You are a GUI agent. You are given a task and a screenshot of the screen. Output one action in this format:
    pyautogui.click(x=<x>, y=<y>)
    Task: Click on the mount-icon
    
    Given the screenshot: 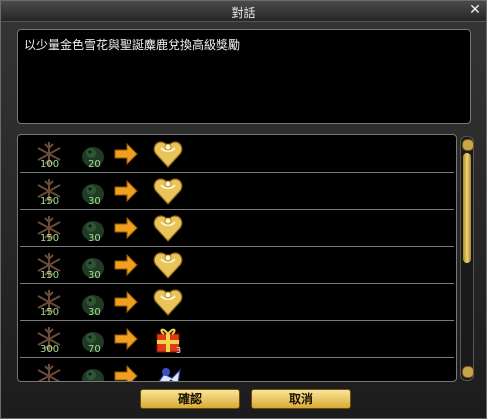 What is the action you would take?
    pyautogui.click(x=168, y=370)
    